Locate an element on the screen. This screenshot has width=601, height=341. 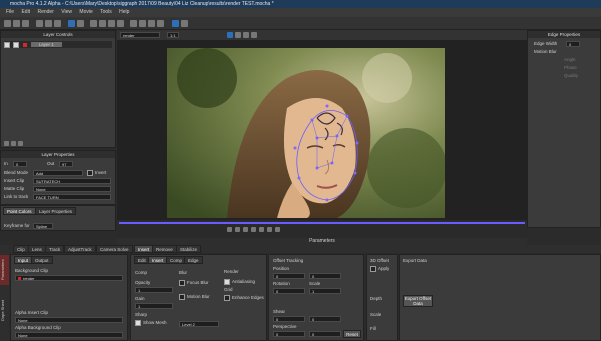
delete-layer-icon is located at coordinates (20, 143).